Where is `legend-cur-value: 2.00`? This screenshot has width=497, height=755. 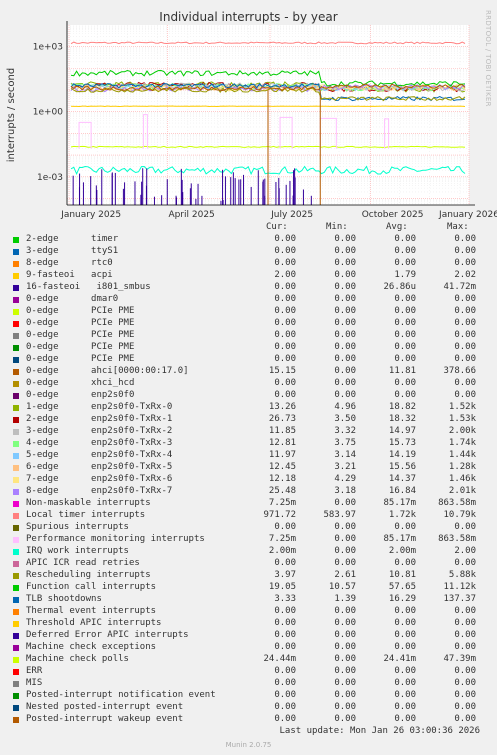
legend-cur-value: 2.00 is located at coordinates (285, 275).